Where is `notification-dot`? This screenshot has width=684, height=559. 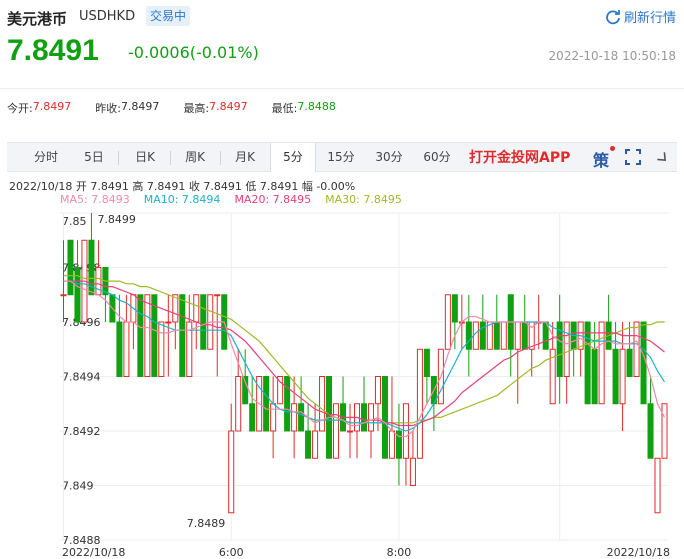
notification-dot is located at coordinates (612, 148).